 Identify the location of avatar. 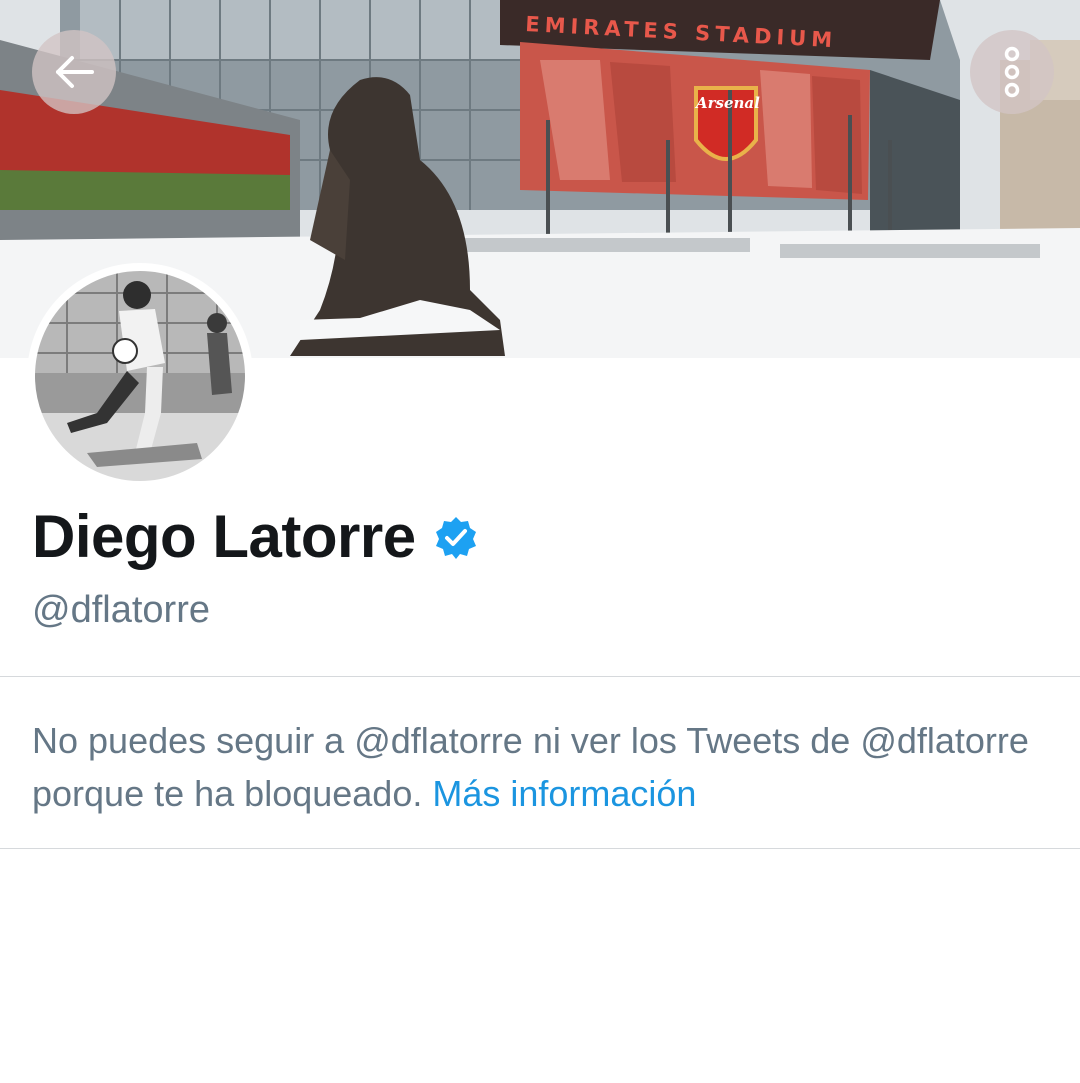
(140, 376).